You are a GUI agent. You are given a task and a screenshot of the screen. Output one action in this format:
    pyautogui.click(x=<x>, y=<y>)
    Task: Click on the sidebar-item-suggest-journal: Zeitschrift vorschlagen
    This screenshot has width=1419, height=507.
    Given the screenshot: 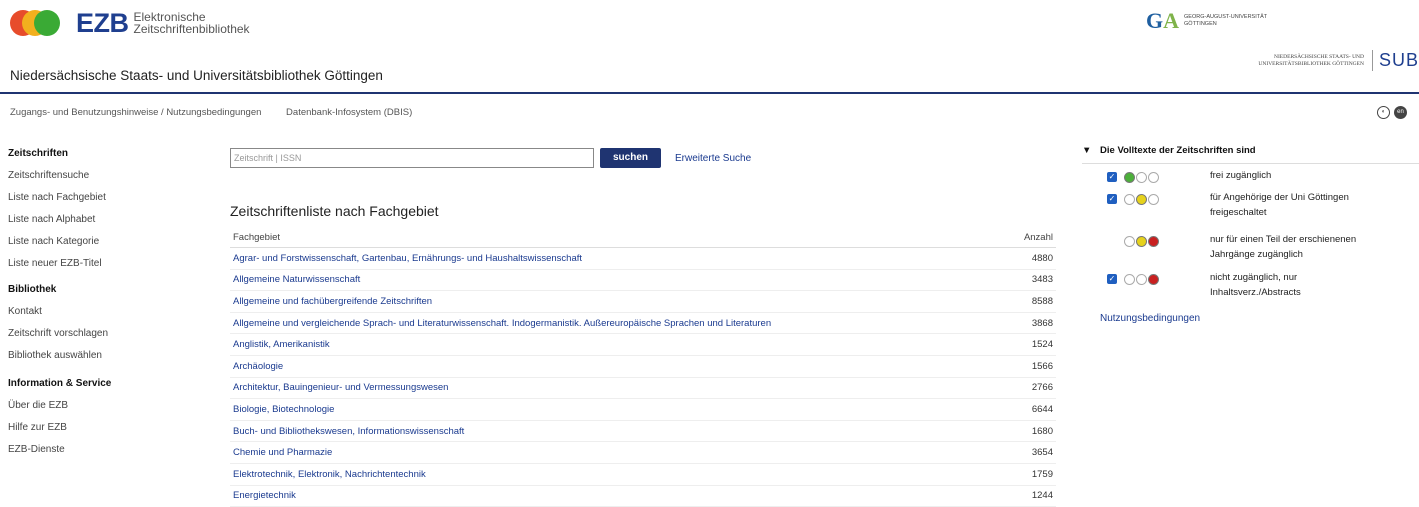 What is the action you would take?
    pyautogui.click(x=108, y=337)
    